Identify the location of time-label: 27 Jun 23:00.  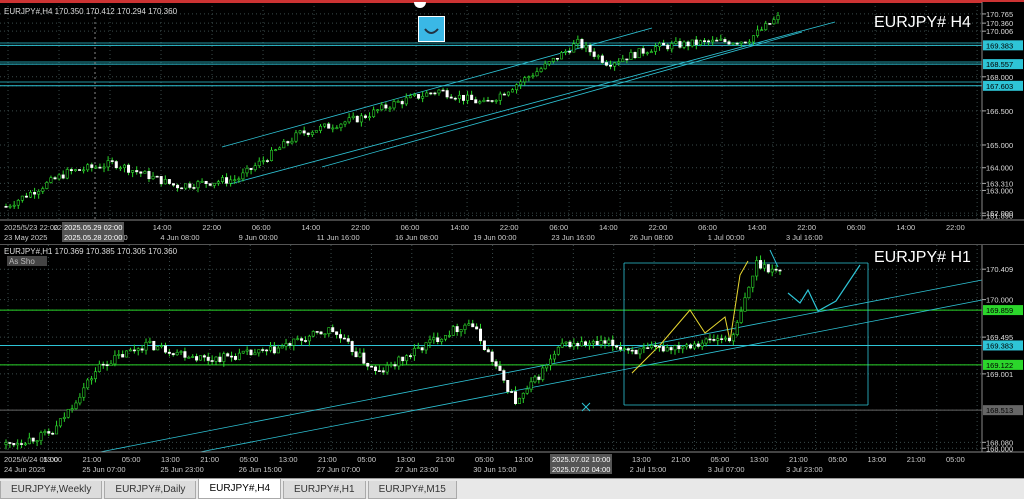
(416, 469).